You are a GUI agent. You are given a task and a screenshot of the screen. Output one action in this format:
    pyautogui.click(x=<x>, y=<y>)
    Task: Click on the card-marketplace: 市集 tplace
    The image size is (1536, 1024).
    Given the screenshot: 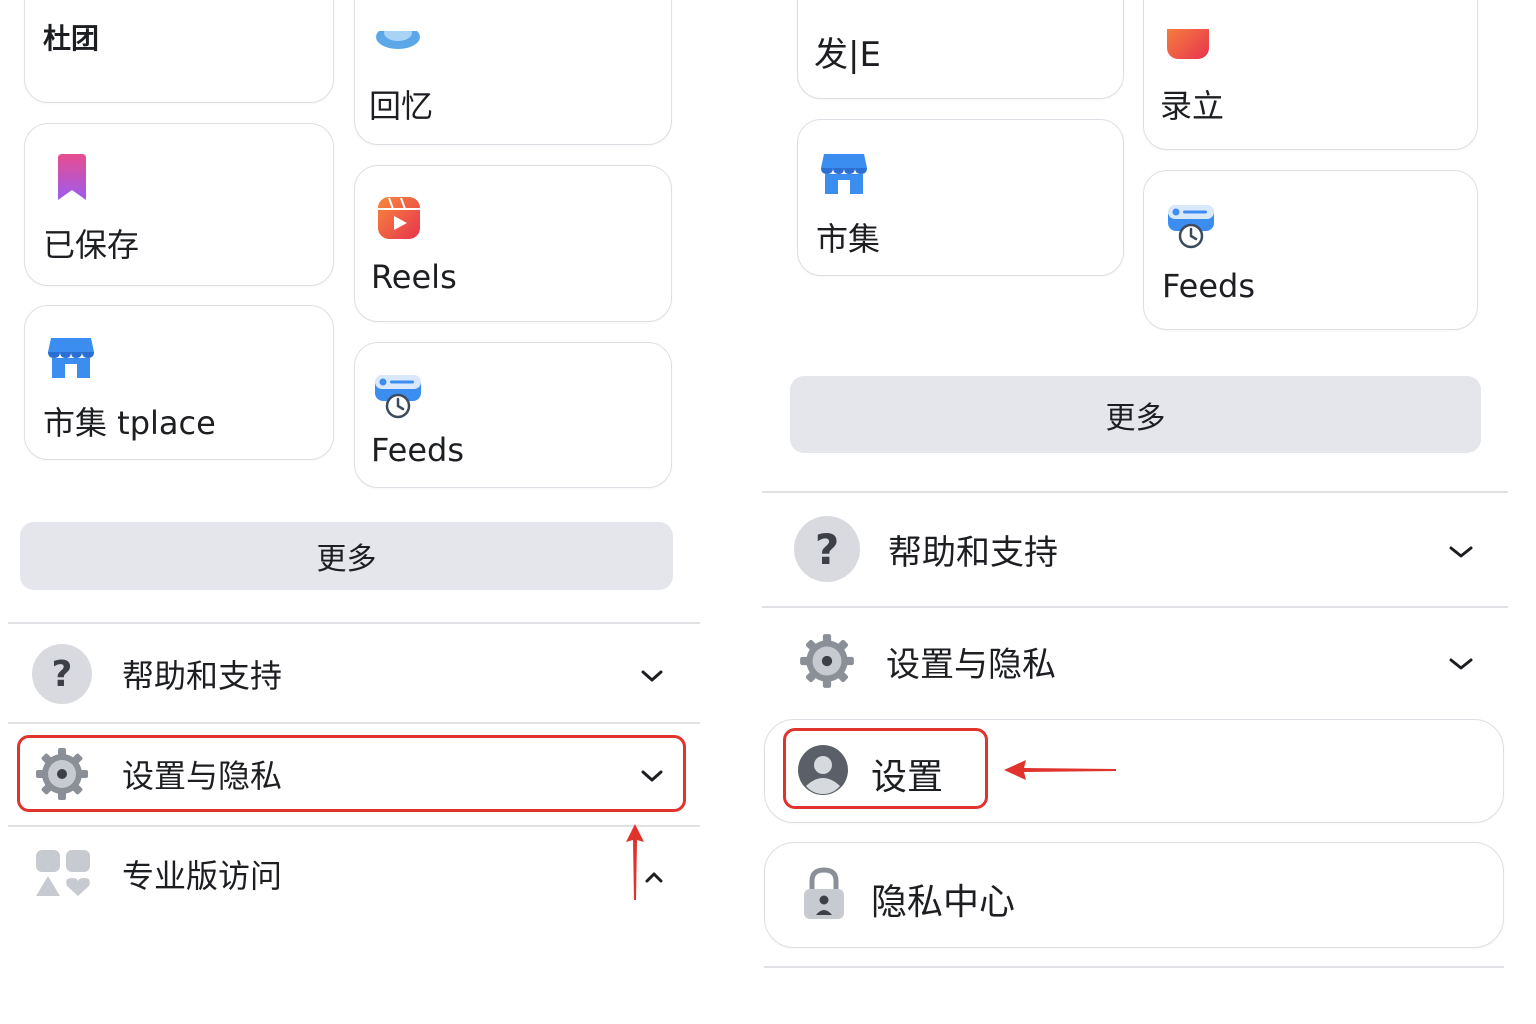 What is the action you would take?
    pyautogui.click(x=179, y=382)
    